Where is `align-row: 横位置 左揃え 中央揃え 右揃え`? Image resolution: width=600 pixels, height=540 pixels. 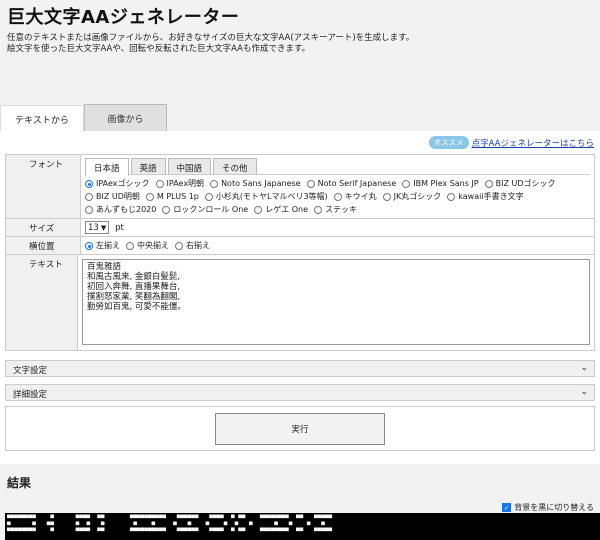
align-row: 横位置 左揃え 中央揃え 右揃え is located at coordinates (300, 246).